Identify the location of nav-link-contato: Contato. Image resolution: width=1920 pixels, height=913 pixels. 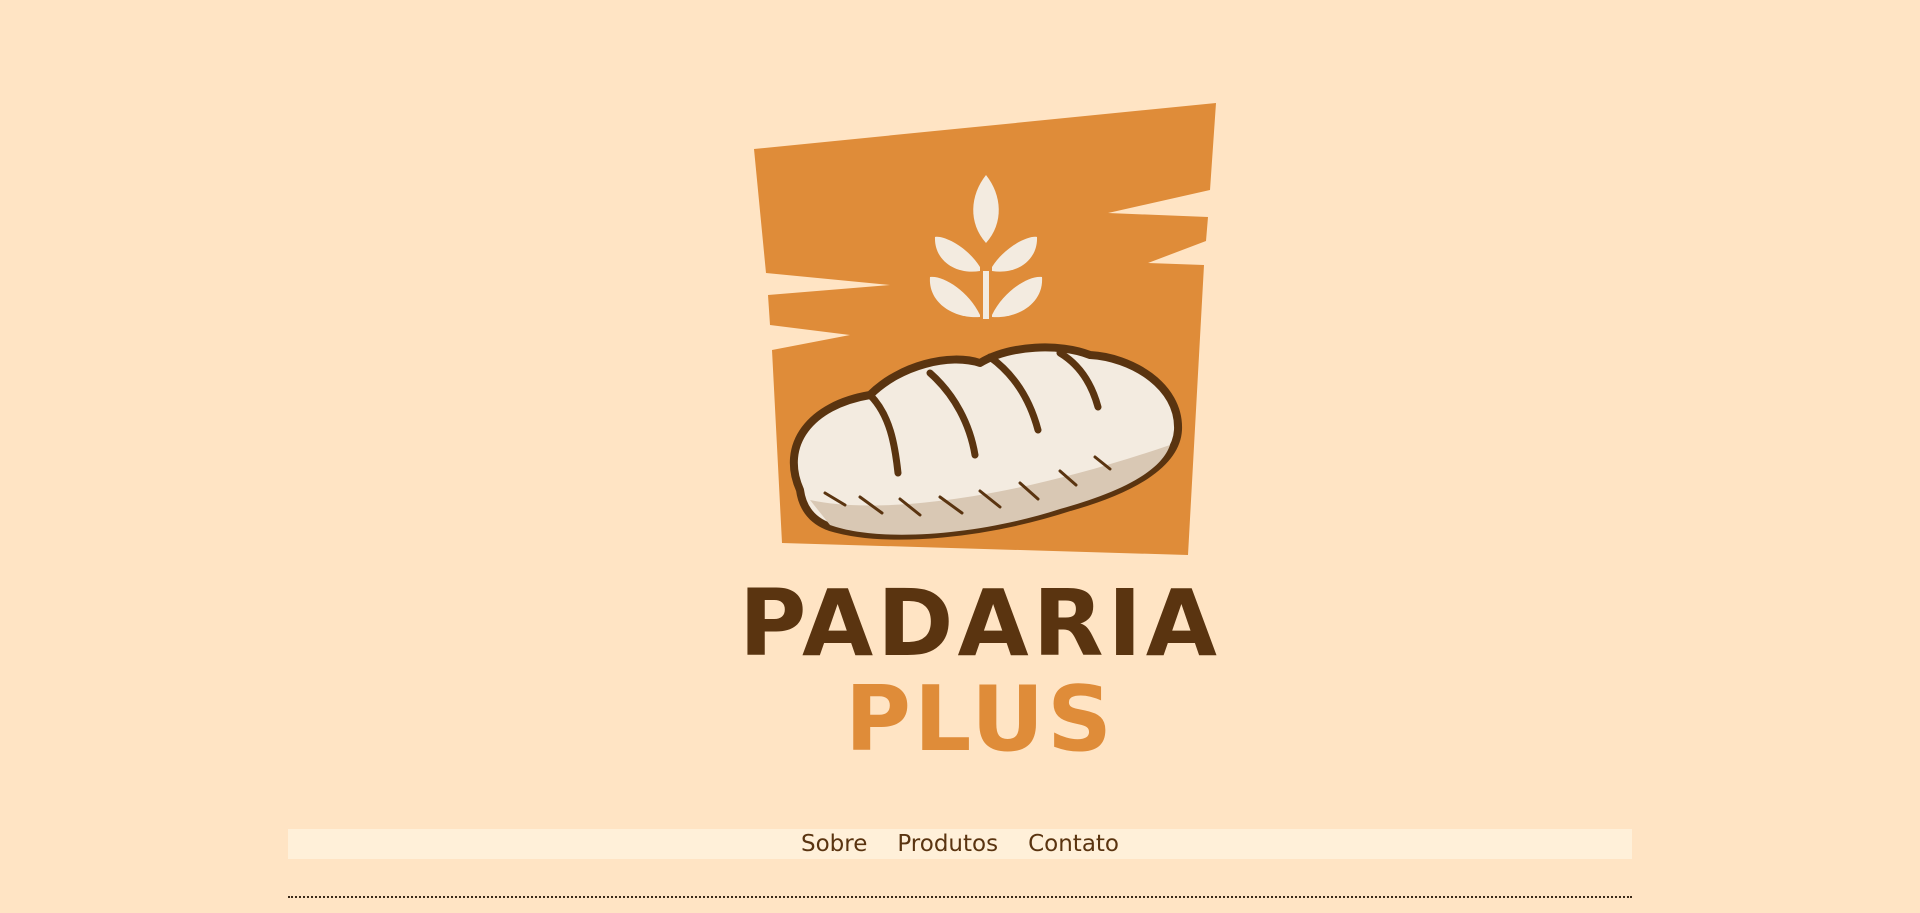
(1073, 844).